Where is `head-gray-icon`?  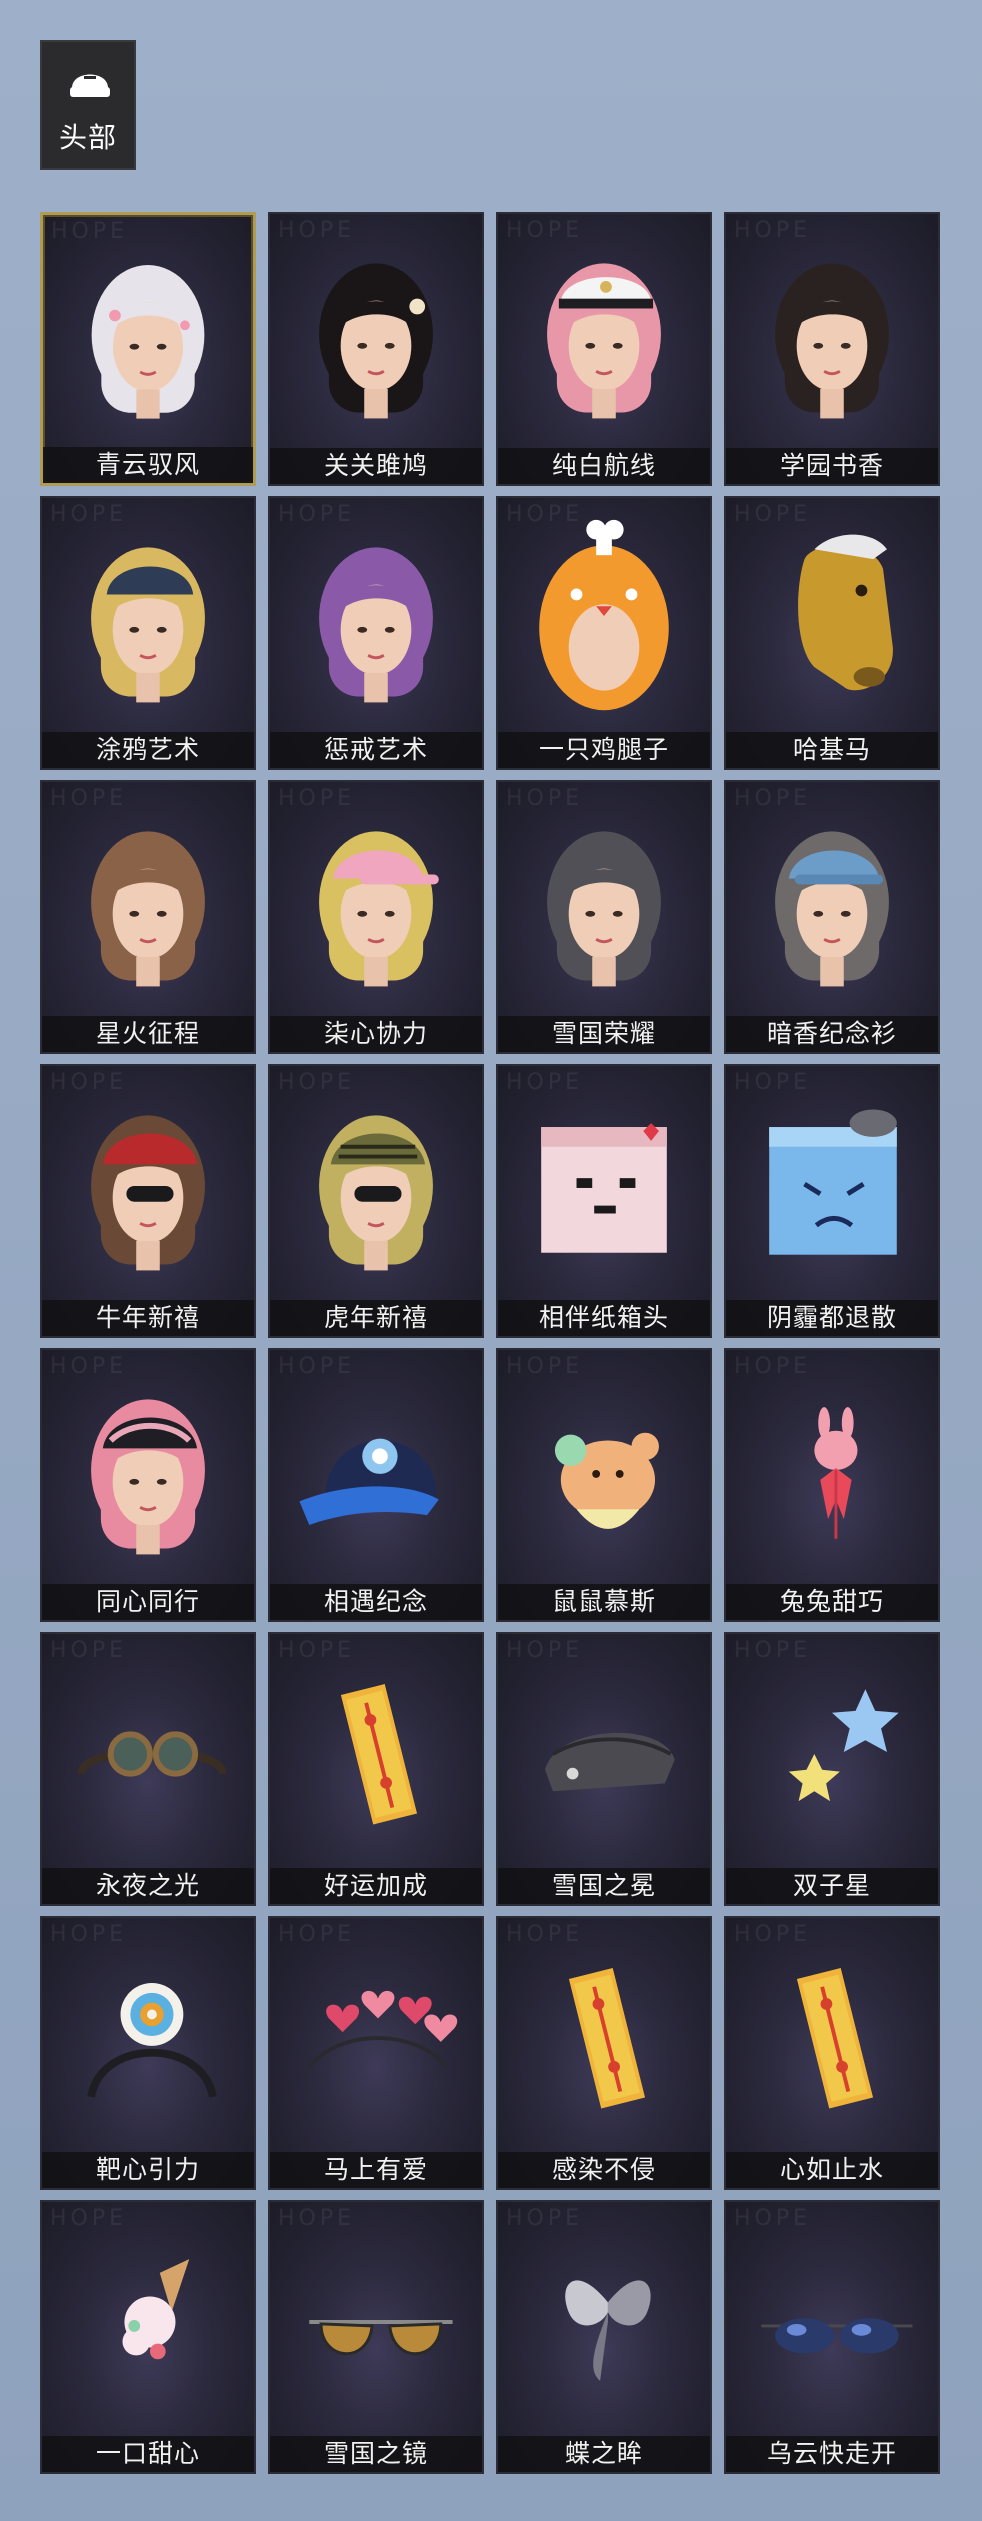 head-gray-icon is located at coordinates (604, 909).